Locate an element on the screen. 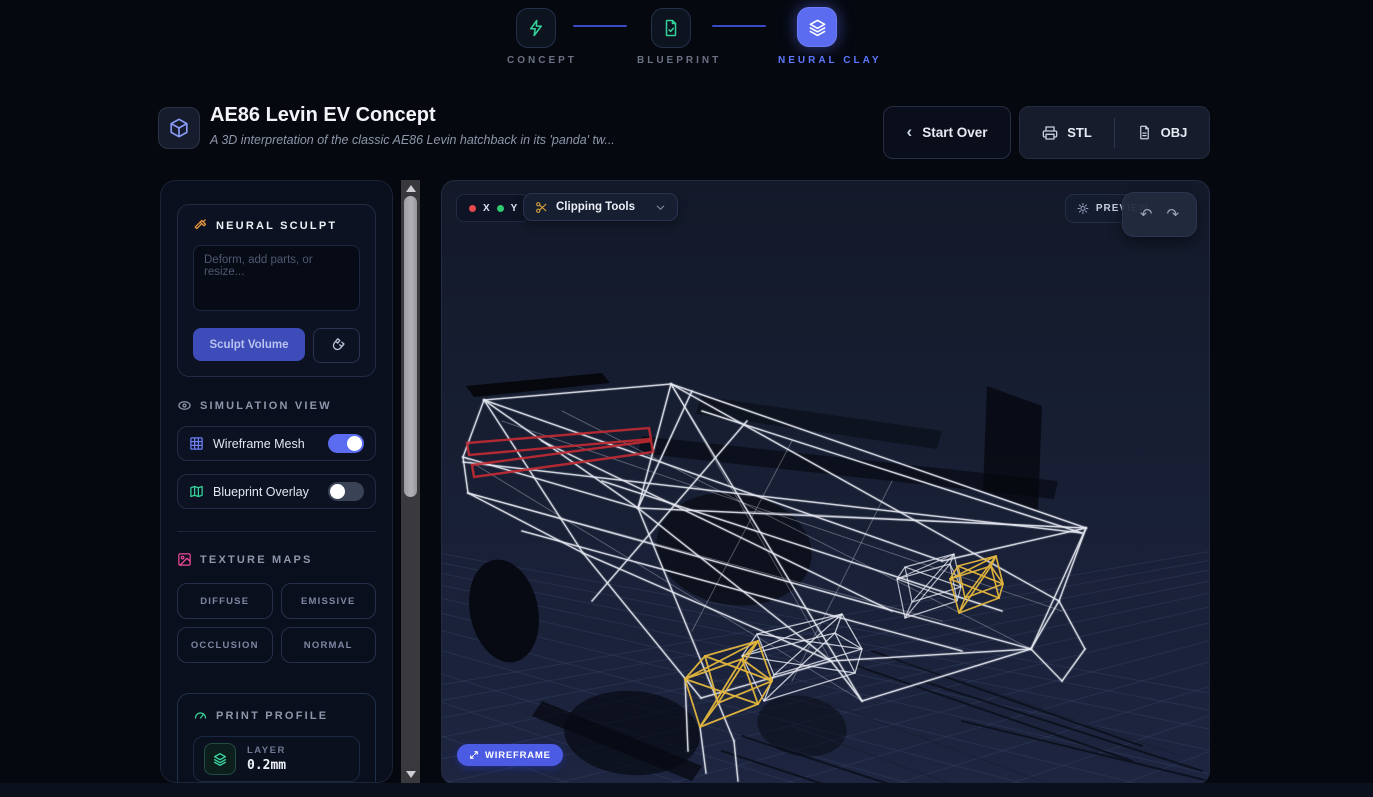 The image size is (1373, 797). layer-label: LAYER is located at coordinates (266, 750).